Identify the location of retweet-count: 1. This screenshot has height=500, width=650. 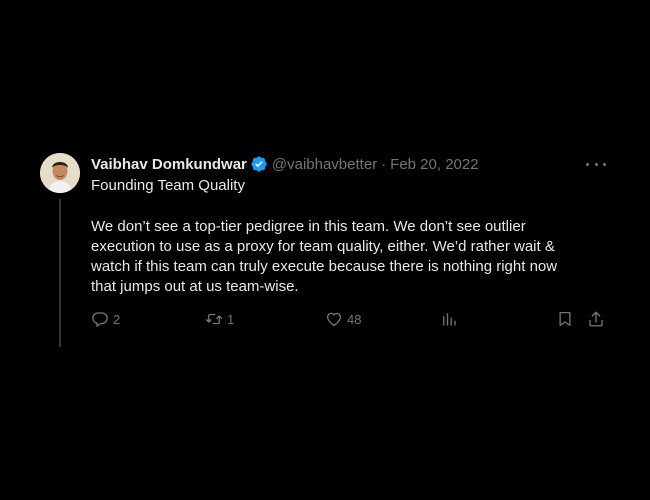
(231, 319).